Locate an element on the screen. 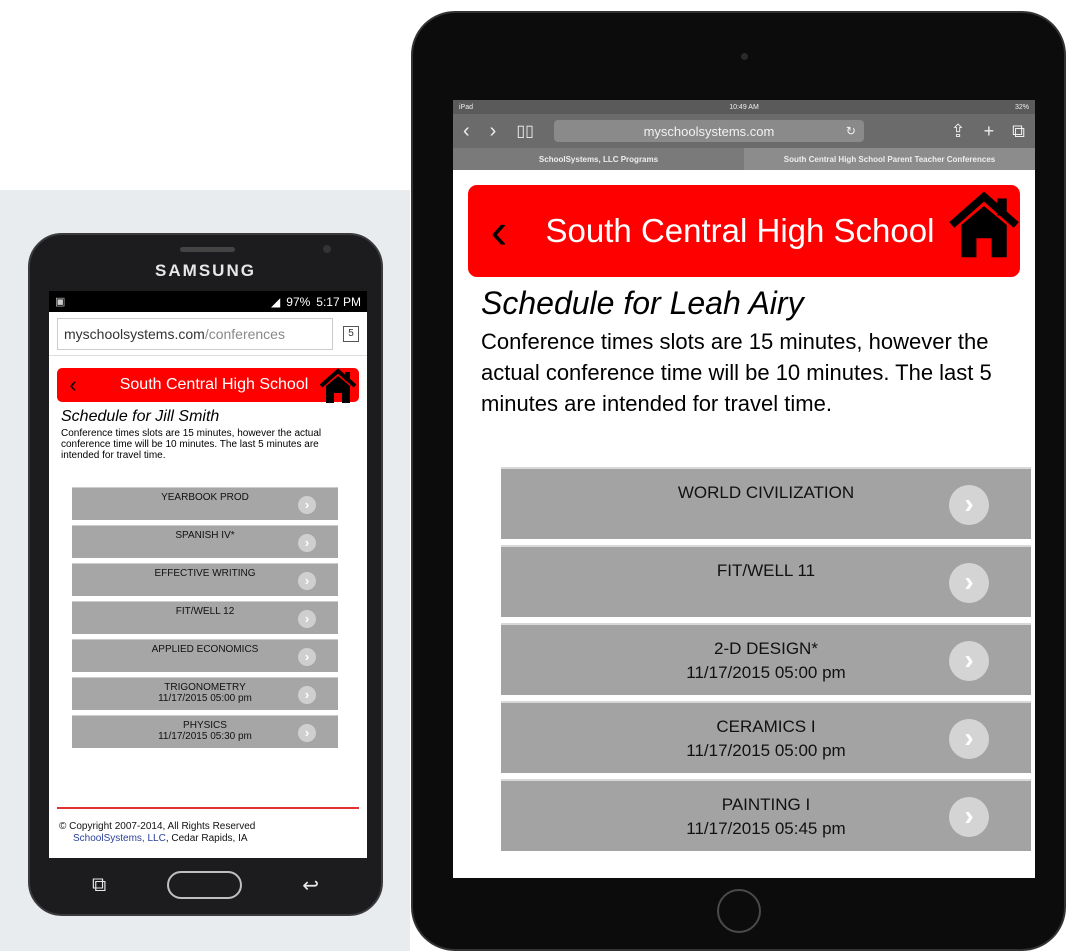 The width and height of the screenshot is (1066, 951). tablet-school-title: South Central High School is located at coordinates (740, 230).